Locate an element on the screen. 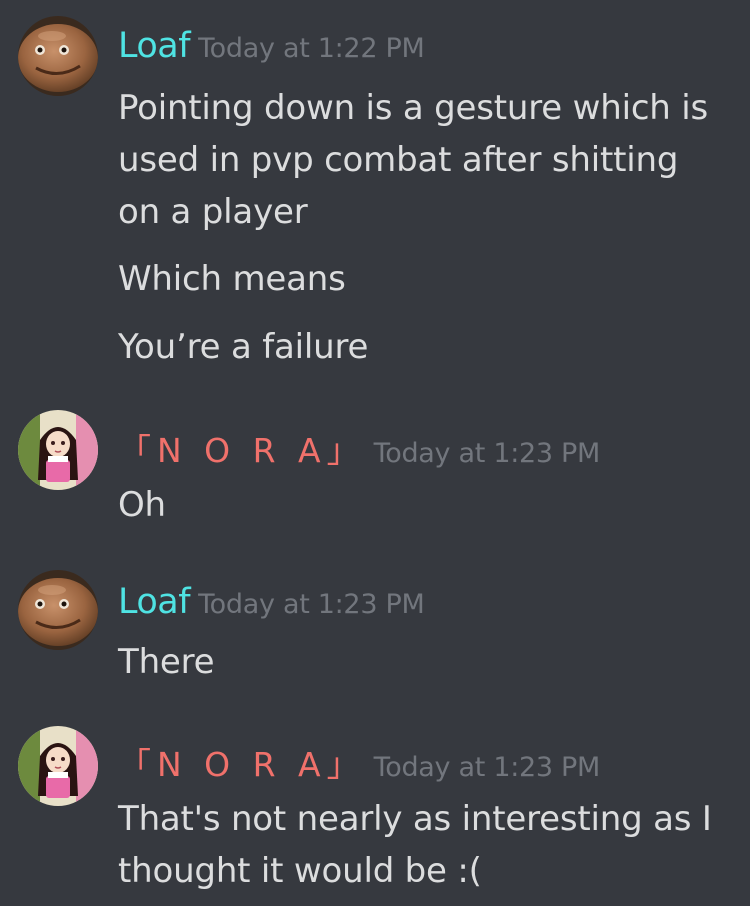 This screenshot has height=906, width=750. message-text: You’re a failure is located at coordinates (243, 347).